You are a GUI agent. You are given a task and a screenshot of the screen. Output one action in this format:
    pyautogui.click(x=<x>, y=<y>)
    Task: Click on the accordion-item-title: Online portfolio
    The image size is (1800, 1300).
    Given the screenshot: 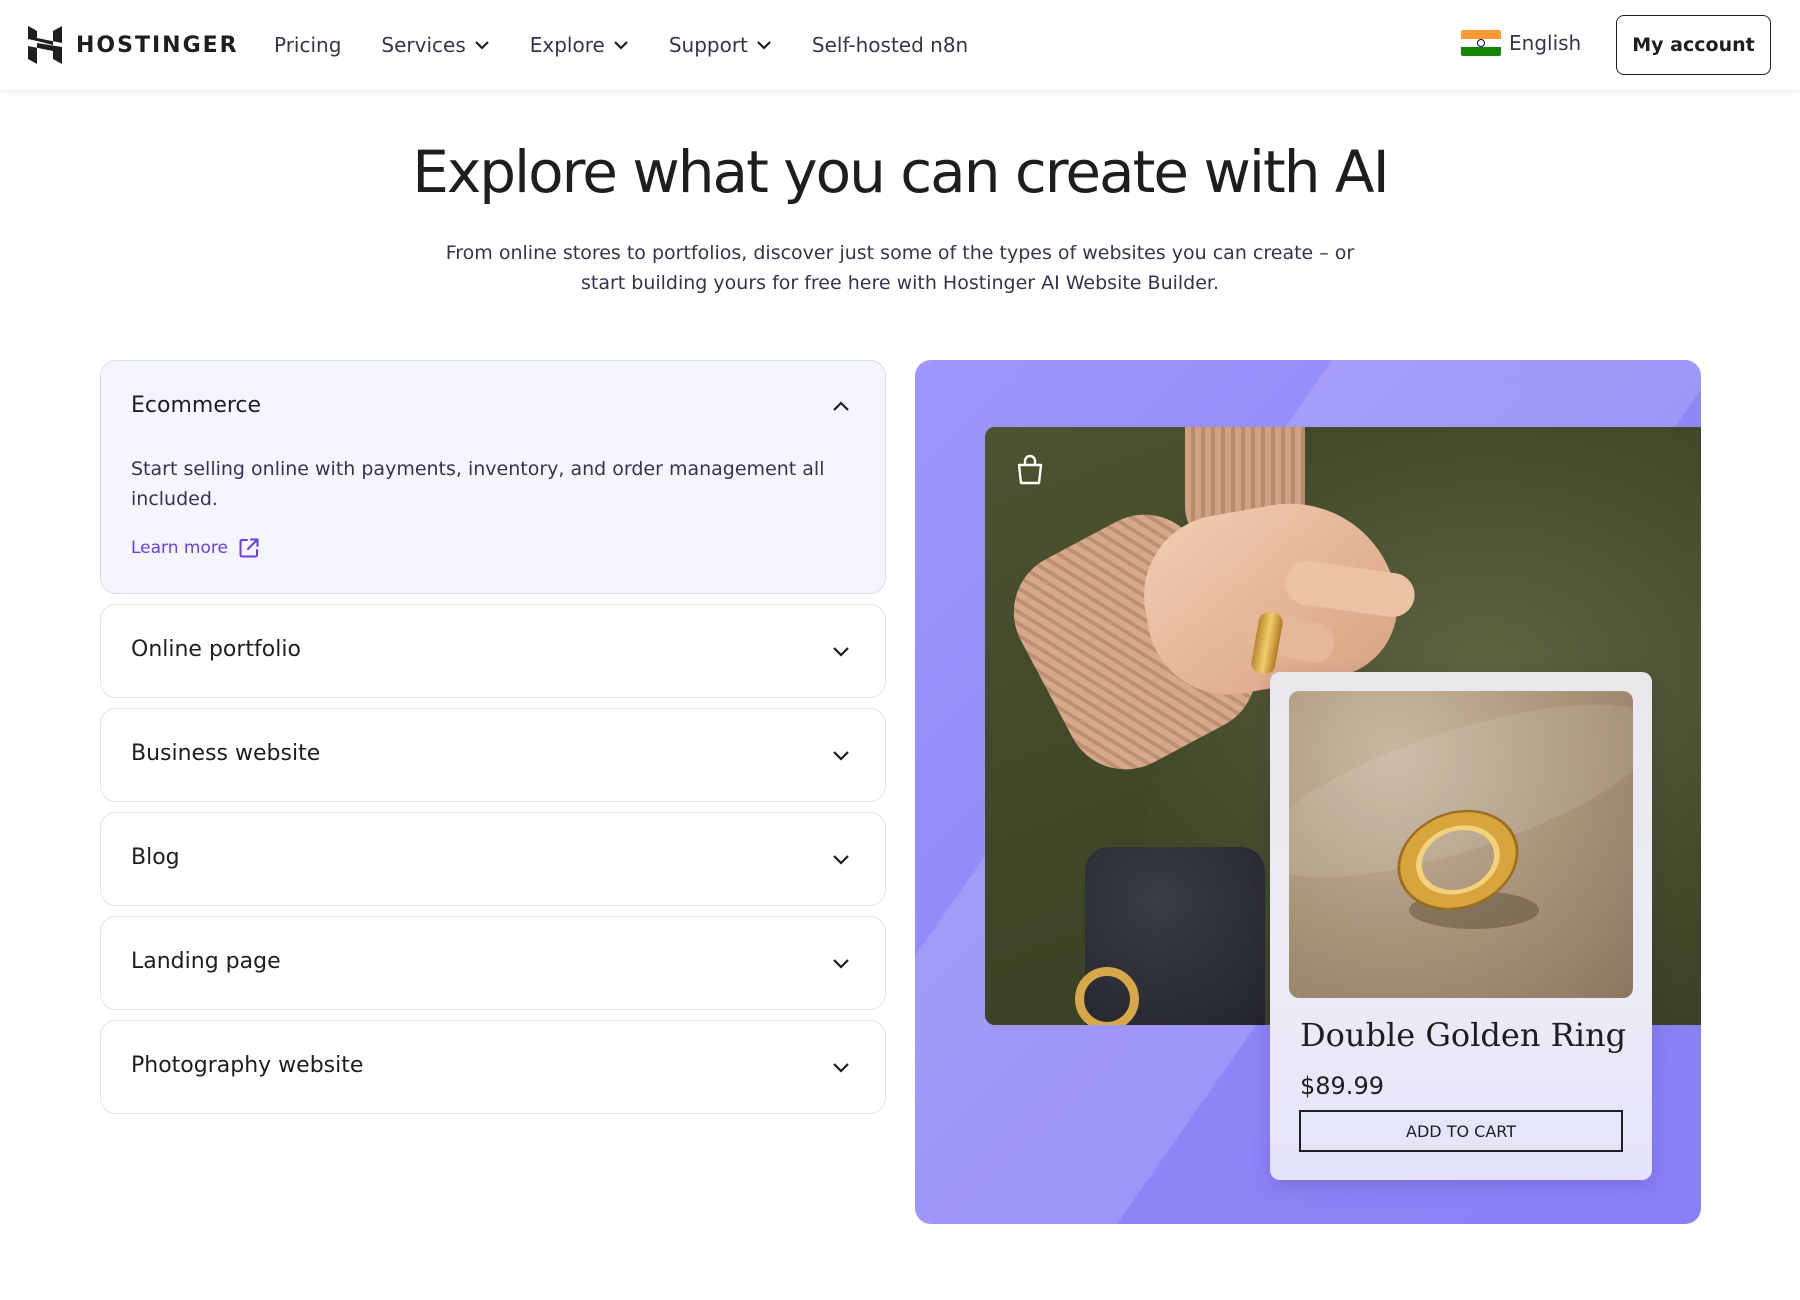 What is the action you would take?
    pyautogui.click(x=216, y=649)
    